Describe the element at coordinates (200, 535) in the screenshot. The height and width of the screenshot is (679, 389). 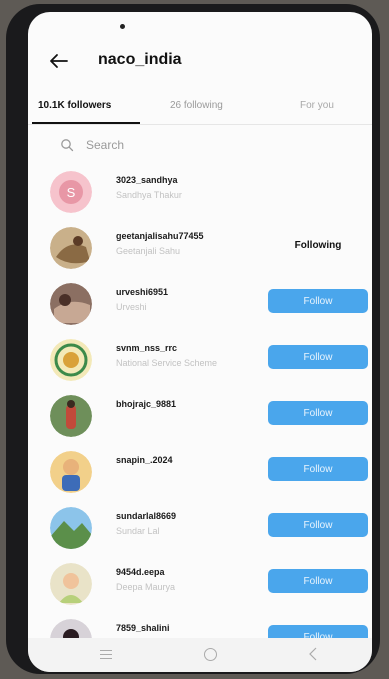
I see `list-item: sundarlal8669 Sundar Lal Follow` at that location.